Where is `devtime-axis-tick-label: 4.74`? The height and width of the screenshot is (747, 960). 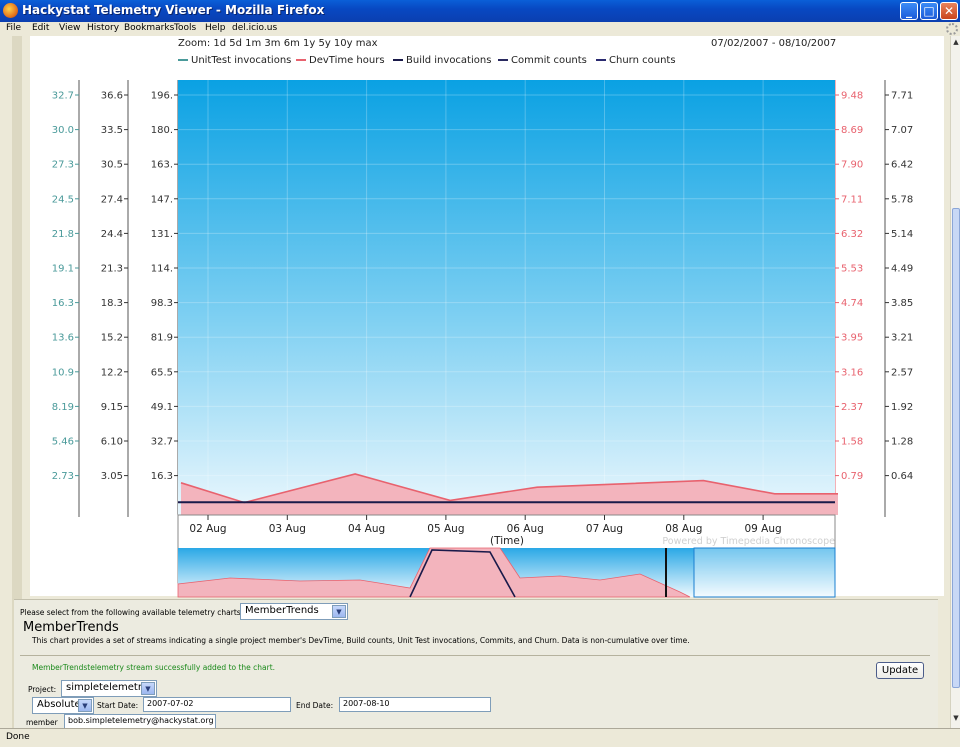
devtime-axis-tick-label: 4.74 is located at coordinates (852, 303).